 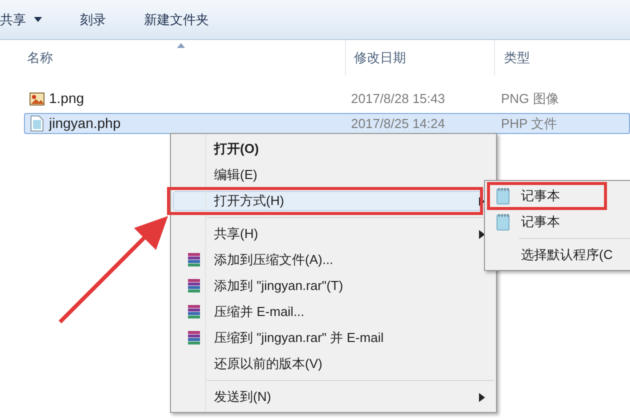 I want to click on column-header: 类型, so click(x=562, y=58).